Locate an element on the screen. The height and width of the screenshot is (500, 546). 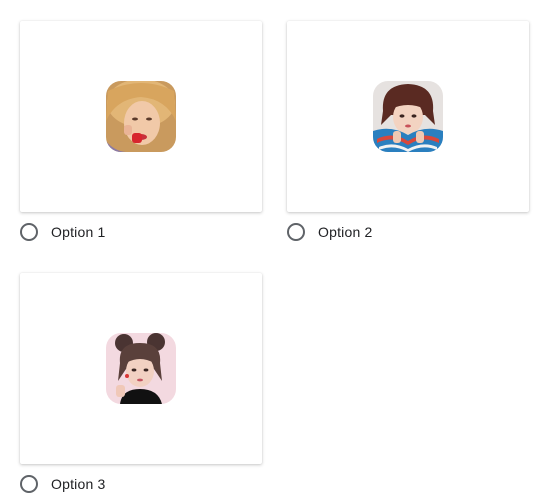
option-2-label: Option 2 is located at coordinates (345, 232).